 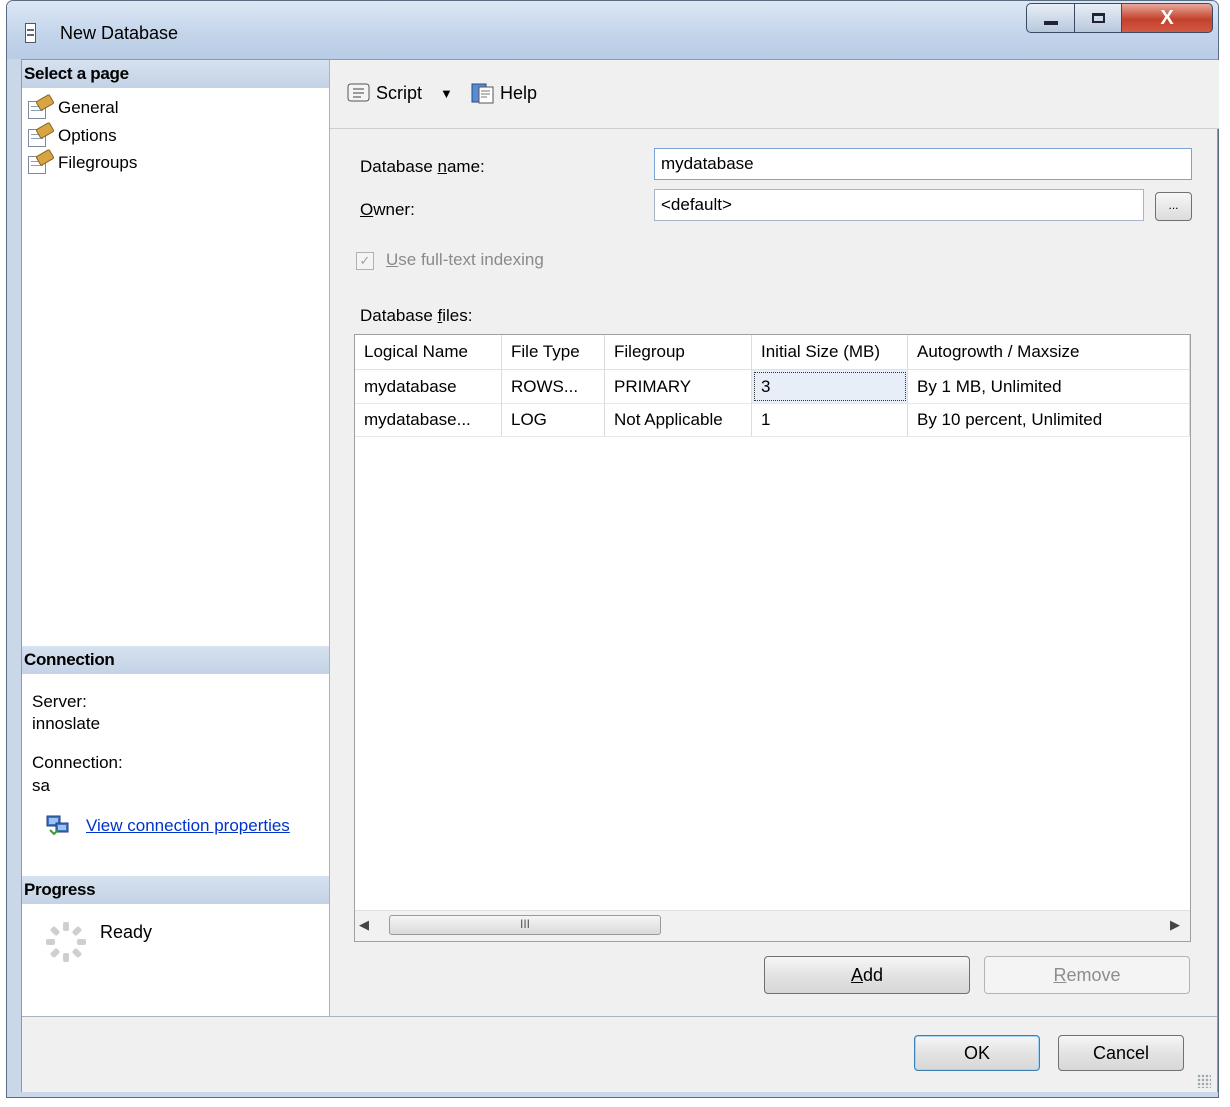 What do you see at coordinates (77, 762) in the screenshot?
I see `connection-label: Connection:` at bounding box center [77, 762].